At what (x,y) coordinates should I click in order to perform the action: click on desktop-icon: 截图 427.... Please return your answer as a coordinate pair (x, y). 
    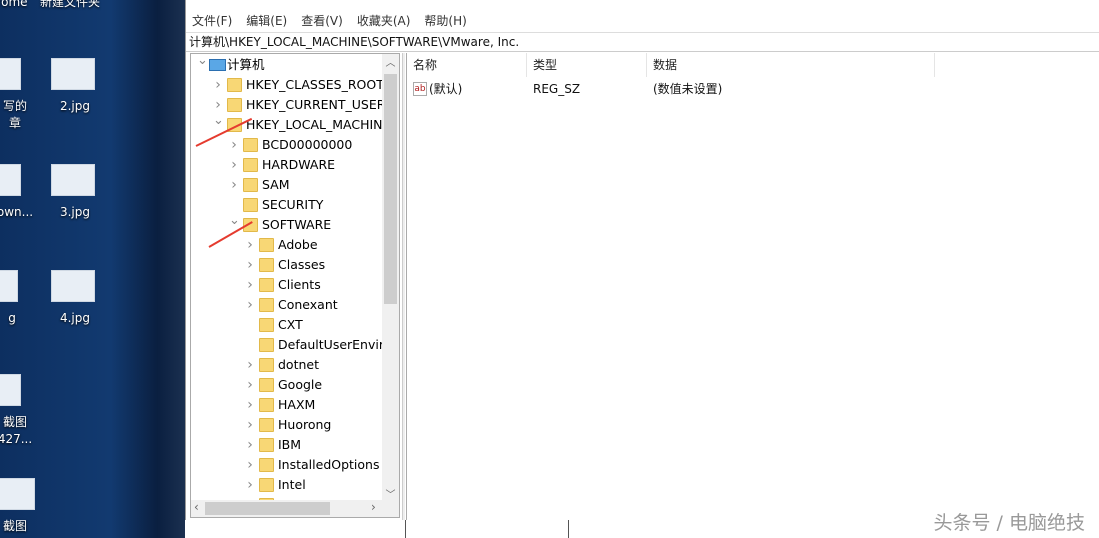
    Looking at the image, I should click on (22, 431).